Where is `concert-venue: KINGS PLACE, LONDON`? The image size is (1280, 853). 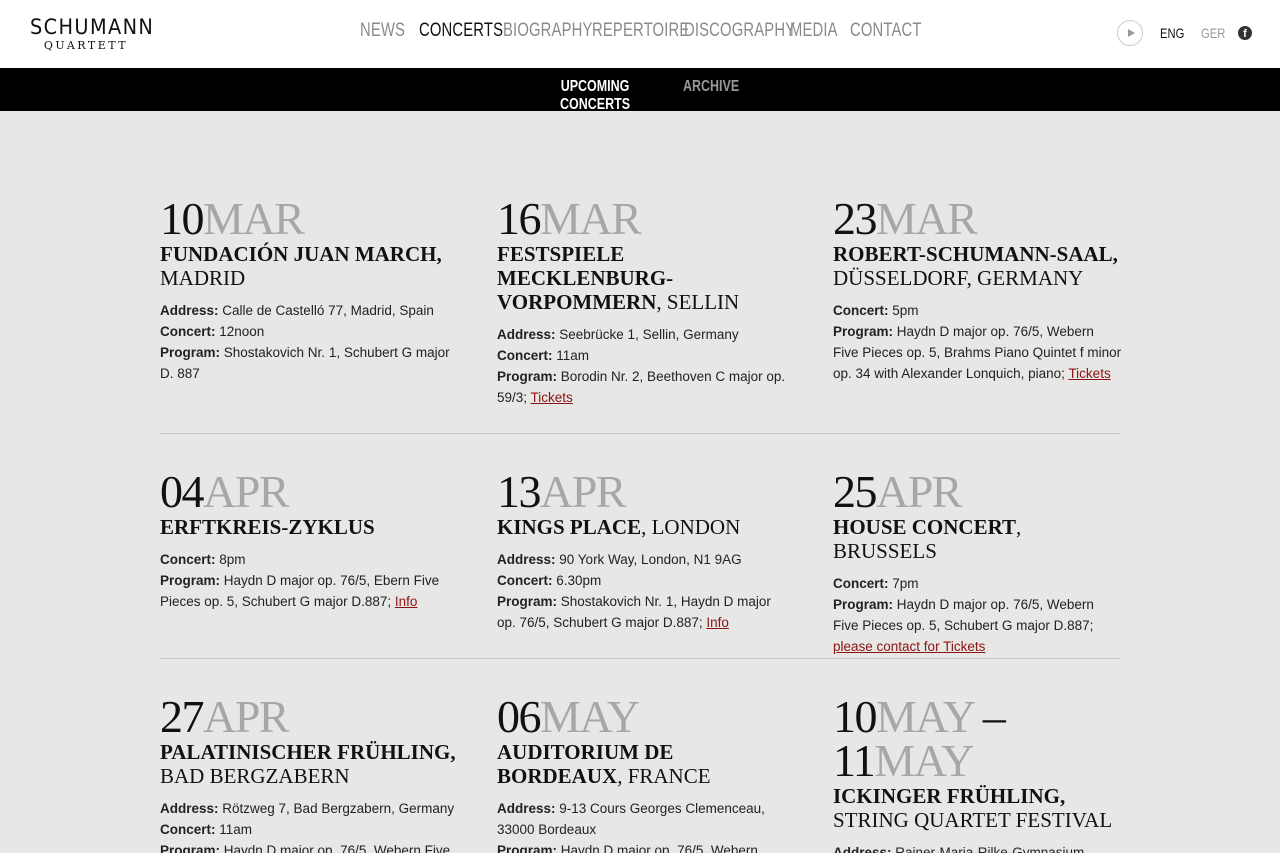 concert-venue: KINGS PLACE, LONDON is located at coordinates (619, 527).